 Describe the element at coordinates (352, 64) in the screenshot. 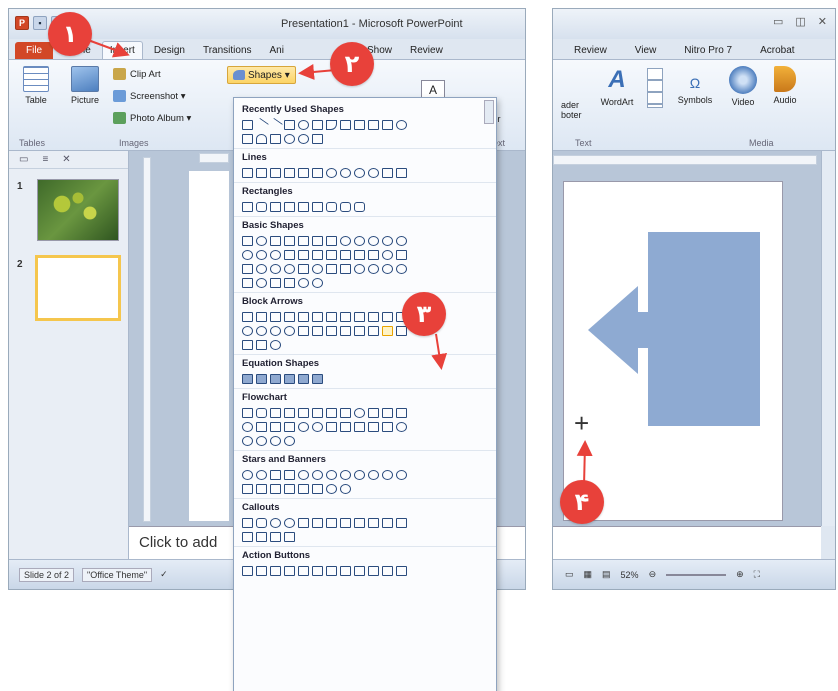

I see `step-badge-2: ۲` at that location.